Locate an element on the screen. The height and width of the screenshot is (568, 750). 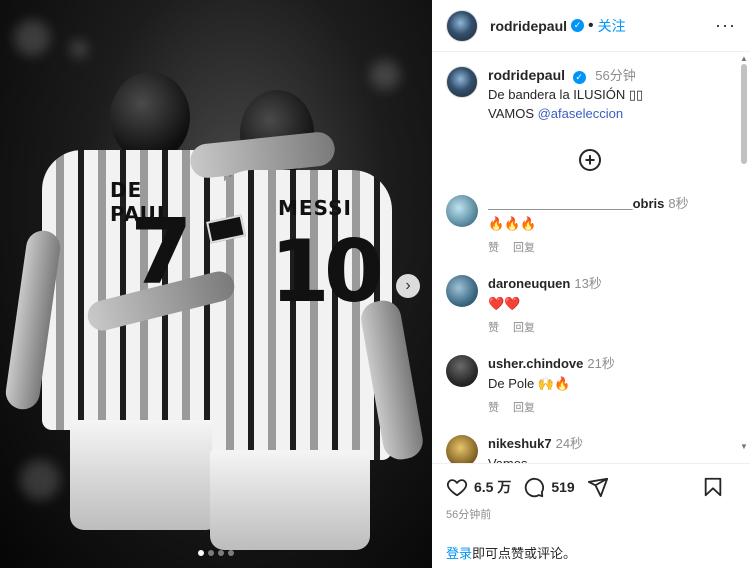
paper-plane-icon is located at coordinates (597, 487).